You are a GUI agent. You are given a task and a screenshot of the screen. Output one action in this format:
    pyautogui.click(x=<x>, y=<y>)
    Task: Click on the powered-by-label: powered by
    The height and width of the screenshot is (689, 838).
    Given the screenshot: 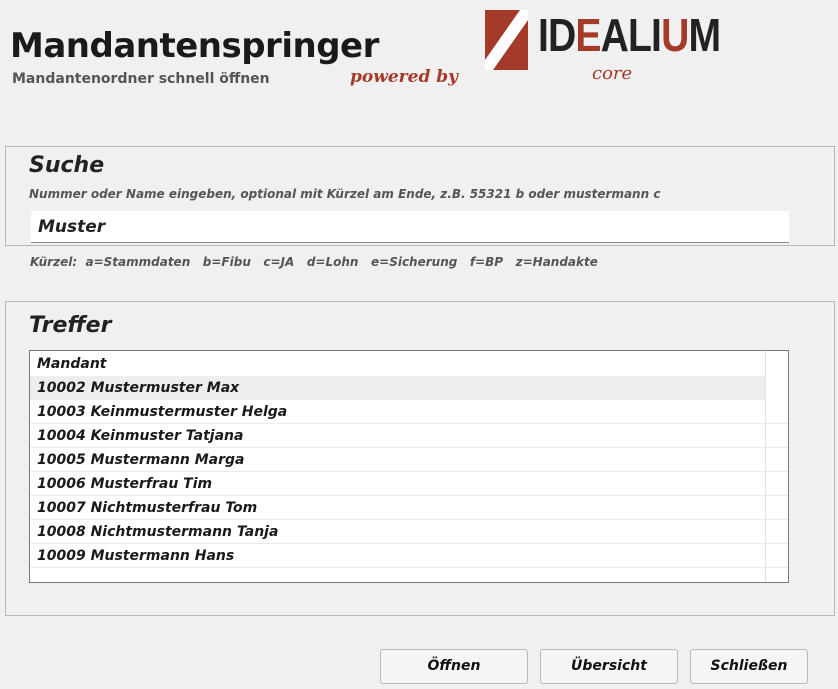 What is the action you would take?
    pyautogui.click(x=404, y=77)
    